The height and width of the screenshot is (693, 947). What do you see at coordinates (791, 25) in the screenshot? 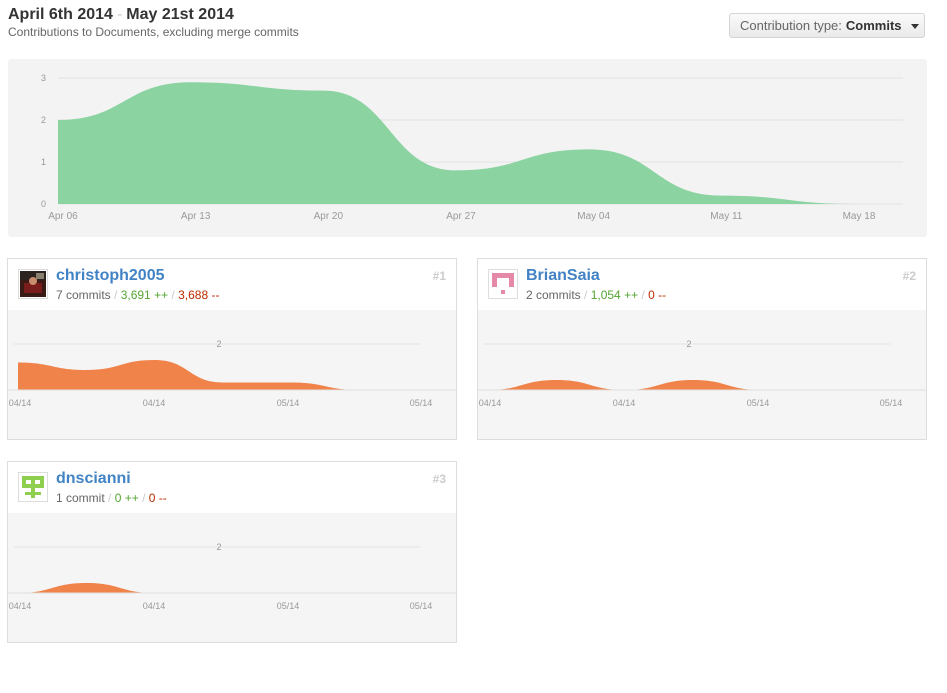
I see `contribution-type-label: Contribution type:` at bounding box center [791, 25].